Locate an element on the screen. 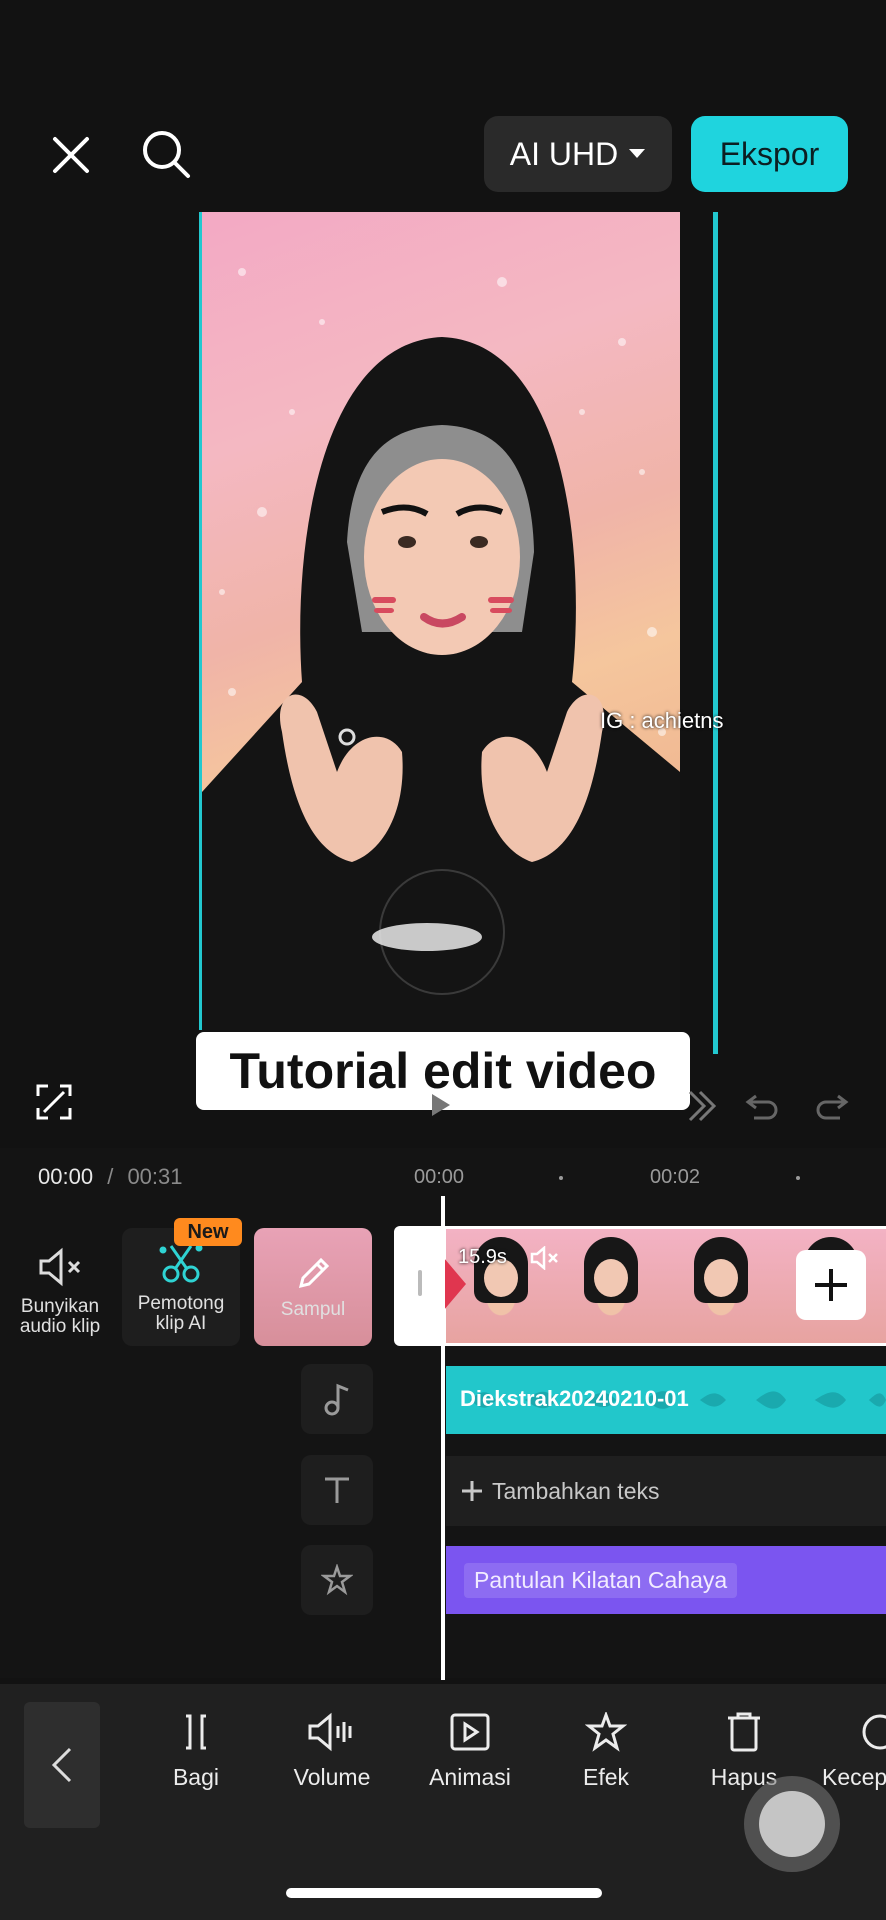  chevron-left-icon is located at coordinates (61, 1765).